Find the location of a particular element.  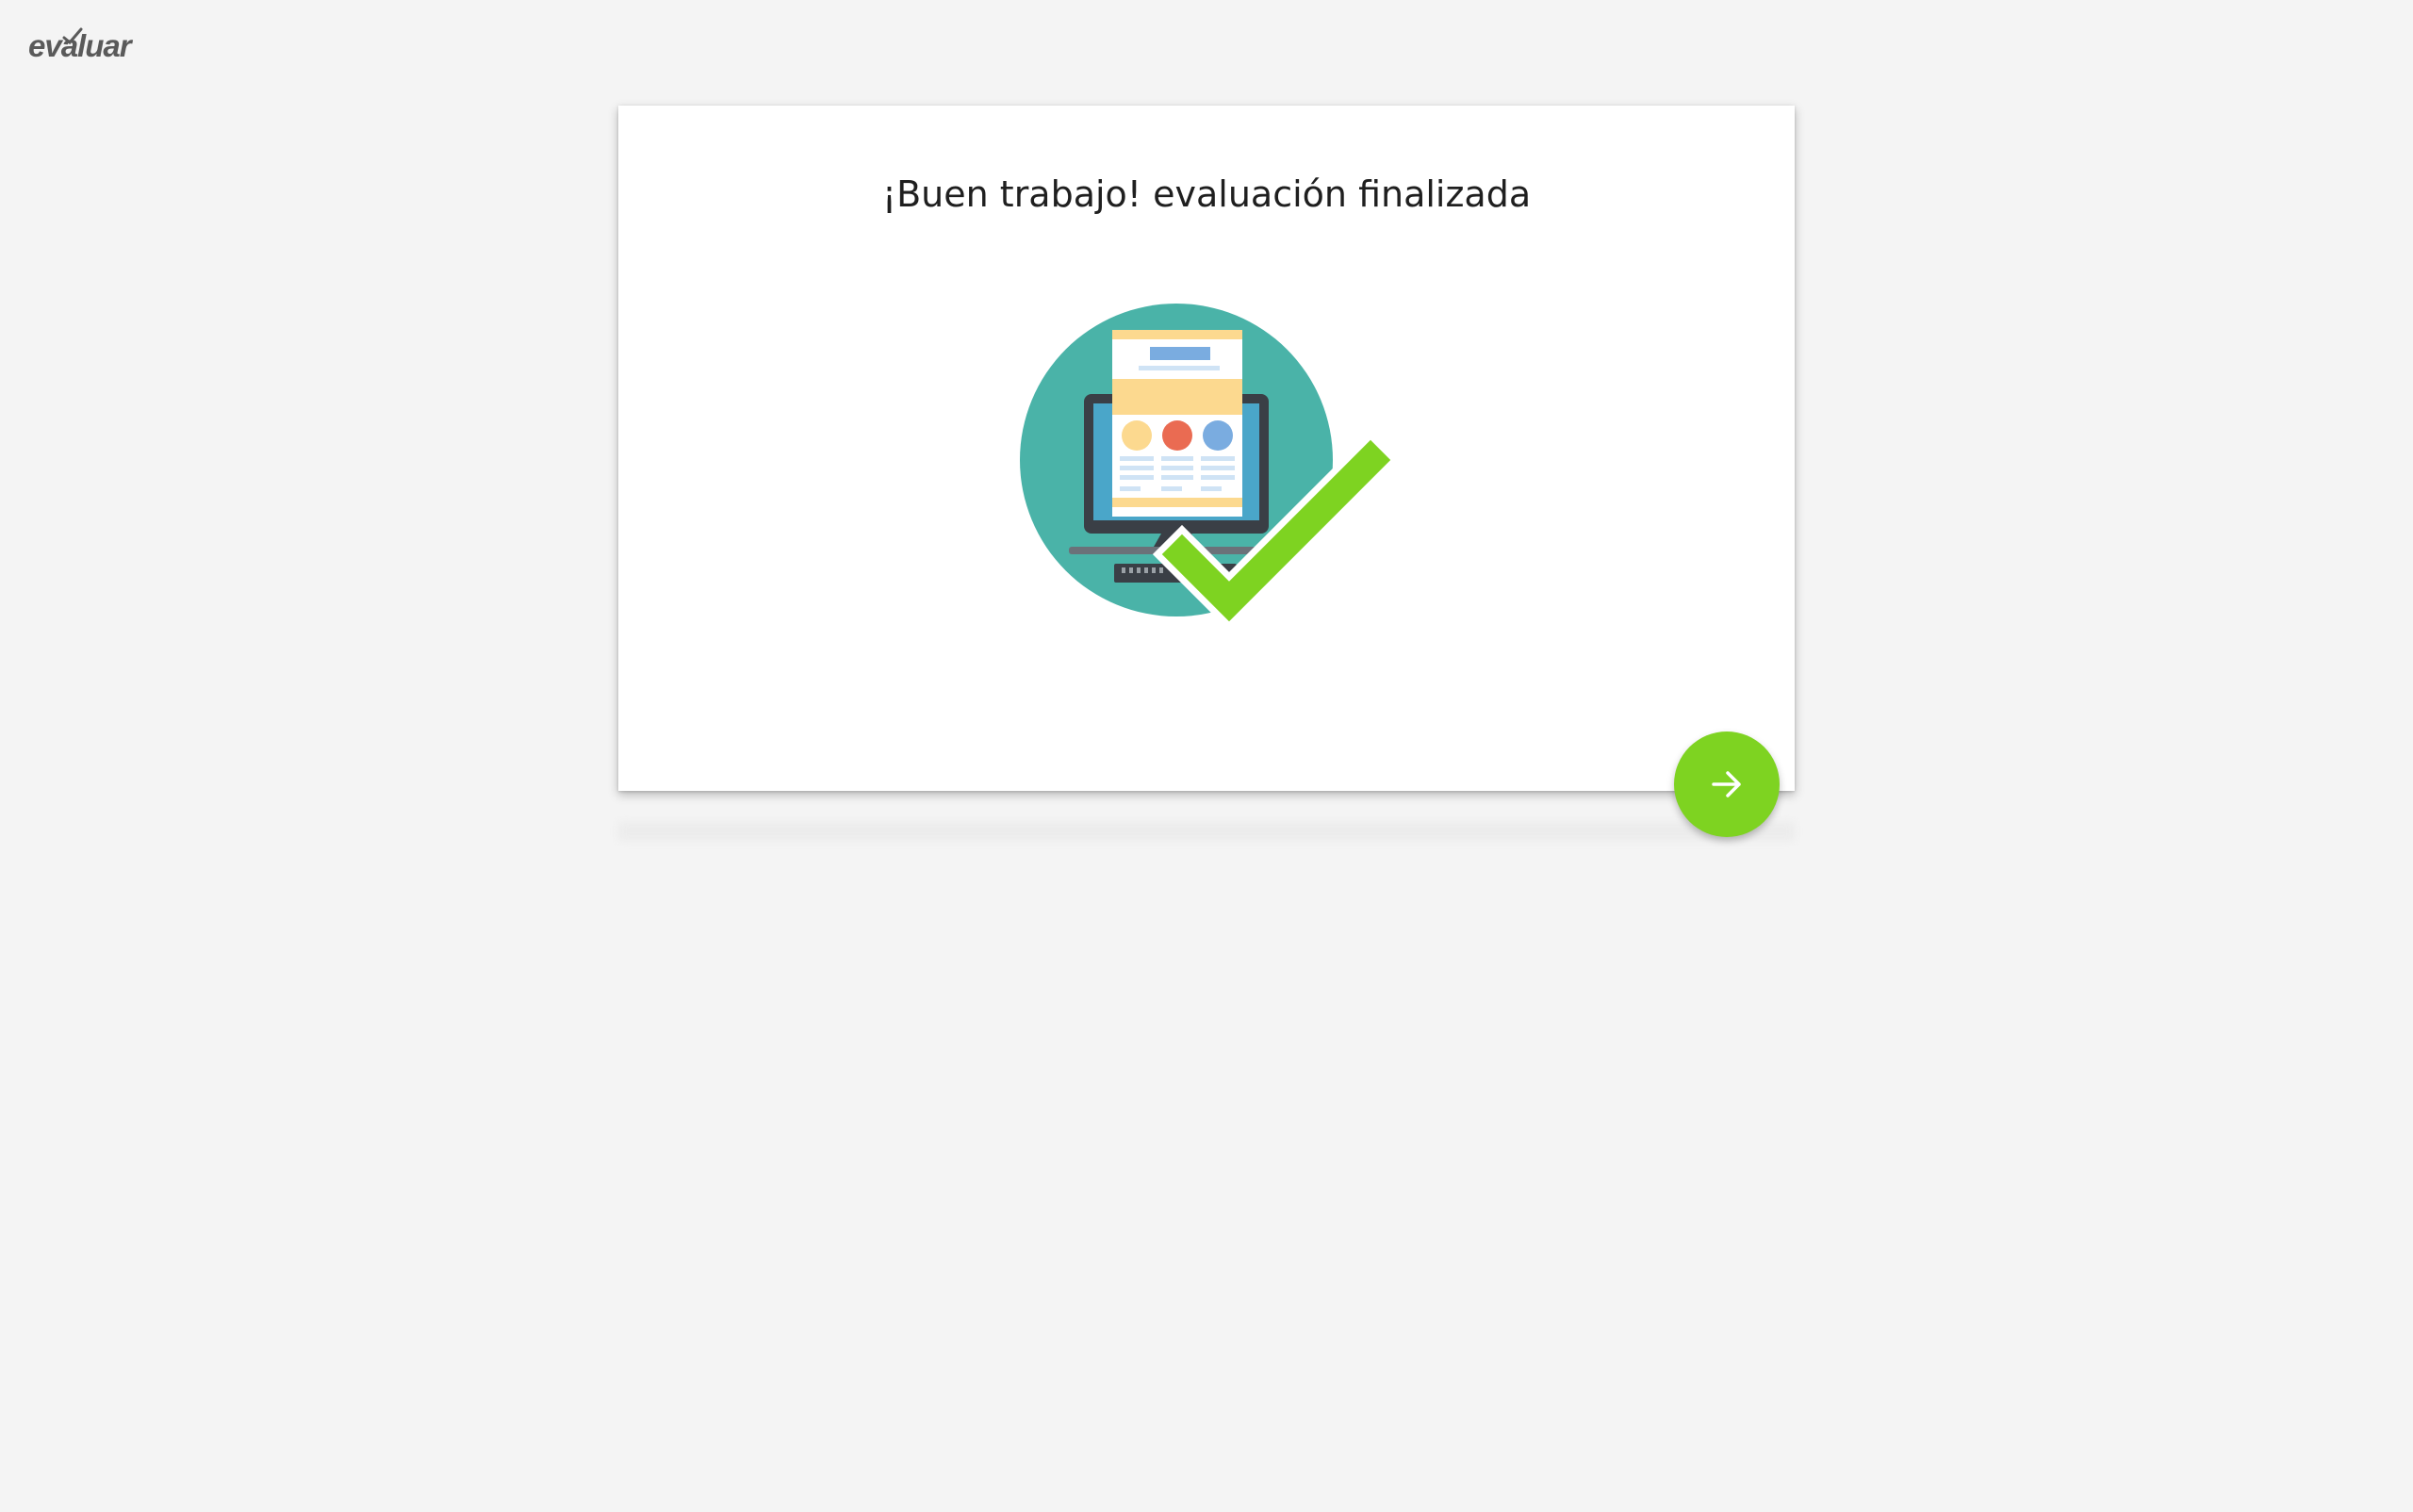

evaluar-logo: evaluar is located at coordinates (81, 45).